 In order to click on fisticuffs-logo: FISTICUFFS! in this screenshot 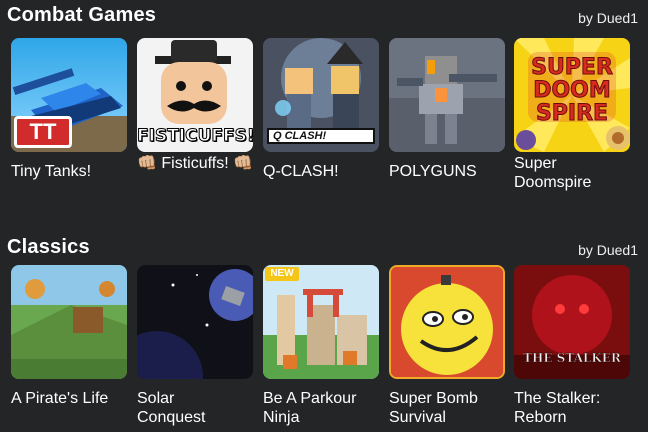, I will do `click(195, 136)`.